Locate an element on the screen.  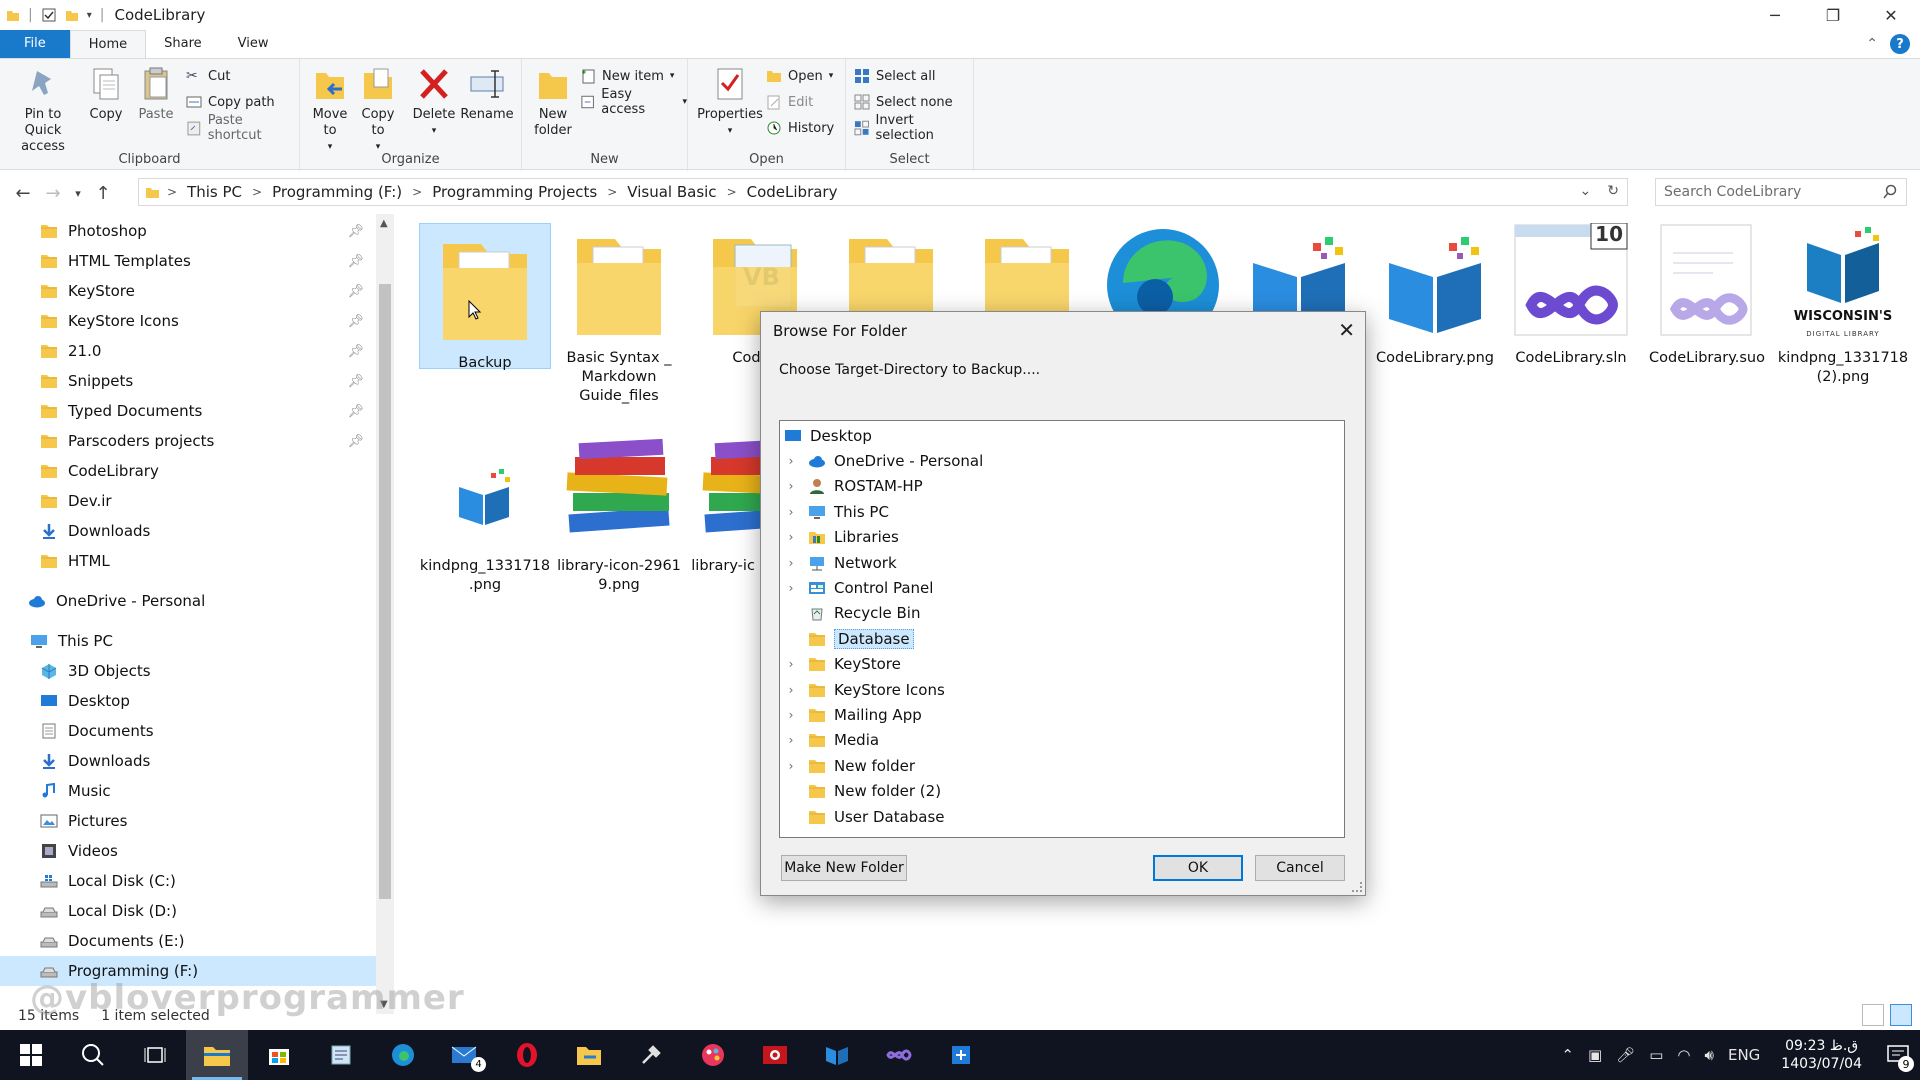
tree-node-new-folder-2: New folder (2) is located at coordinates (1060, 791).